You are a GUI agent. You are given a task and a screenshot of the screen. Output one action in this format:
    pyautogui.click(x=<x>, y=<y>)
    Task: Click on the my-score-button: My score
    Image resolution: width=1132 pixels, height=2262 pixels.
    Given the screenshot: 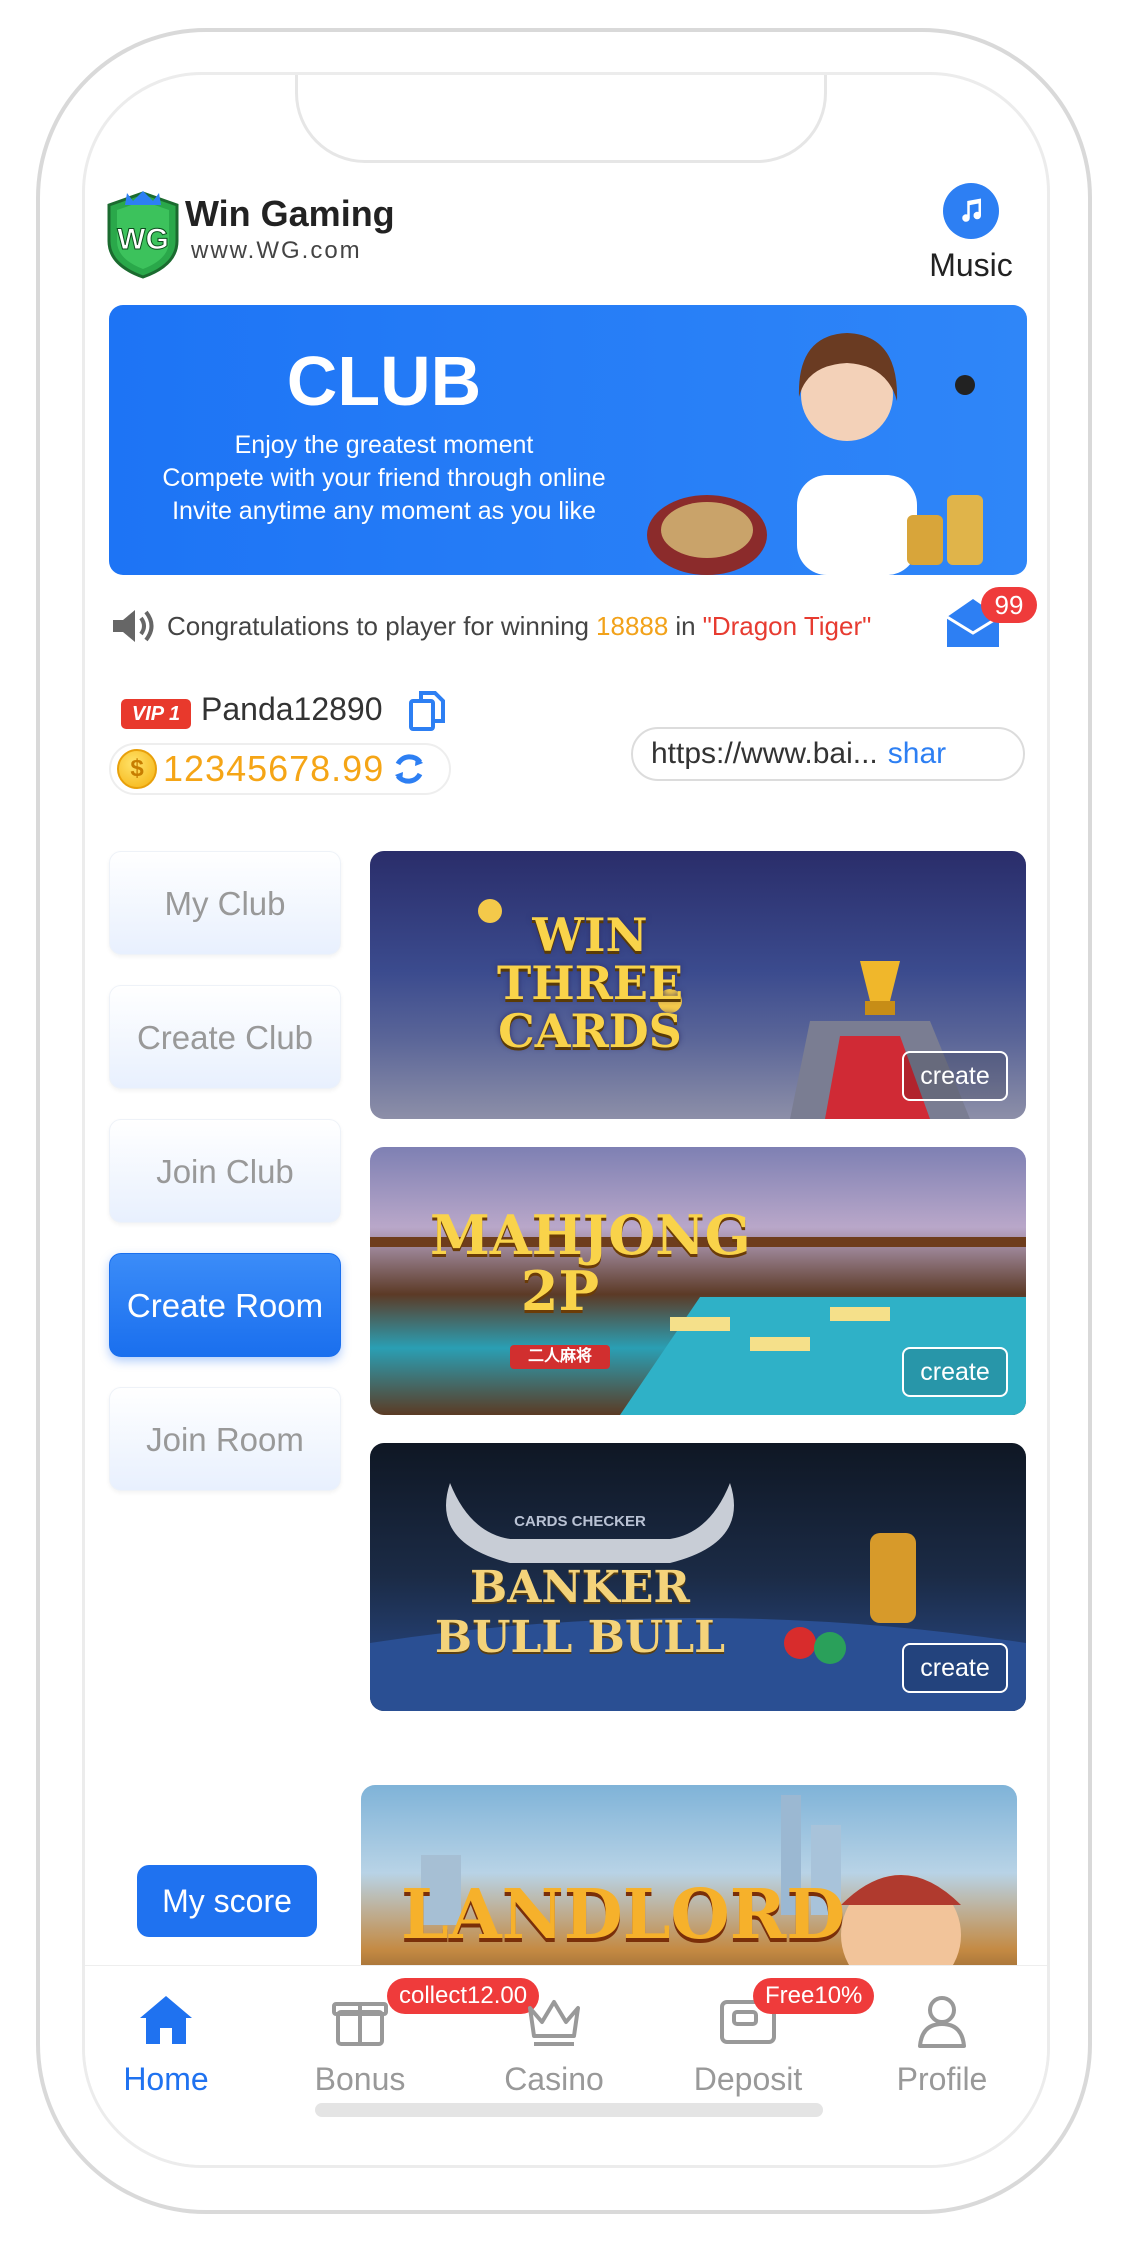 What is the action you would take?
    pyautogui.click(x=227, y=1901)
    